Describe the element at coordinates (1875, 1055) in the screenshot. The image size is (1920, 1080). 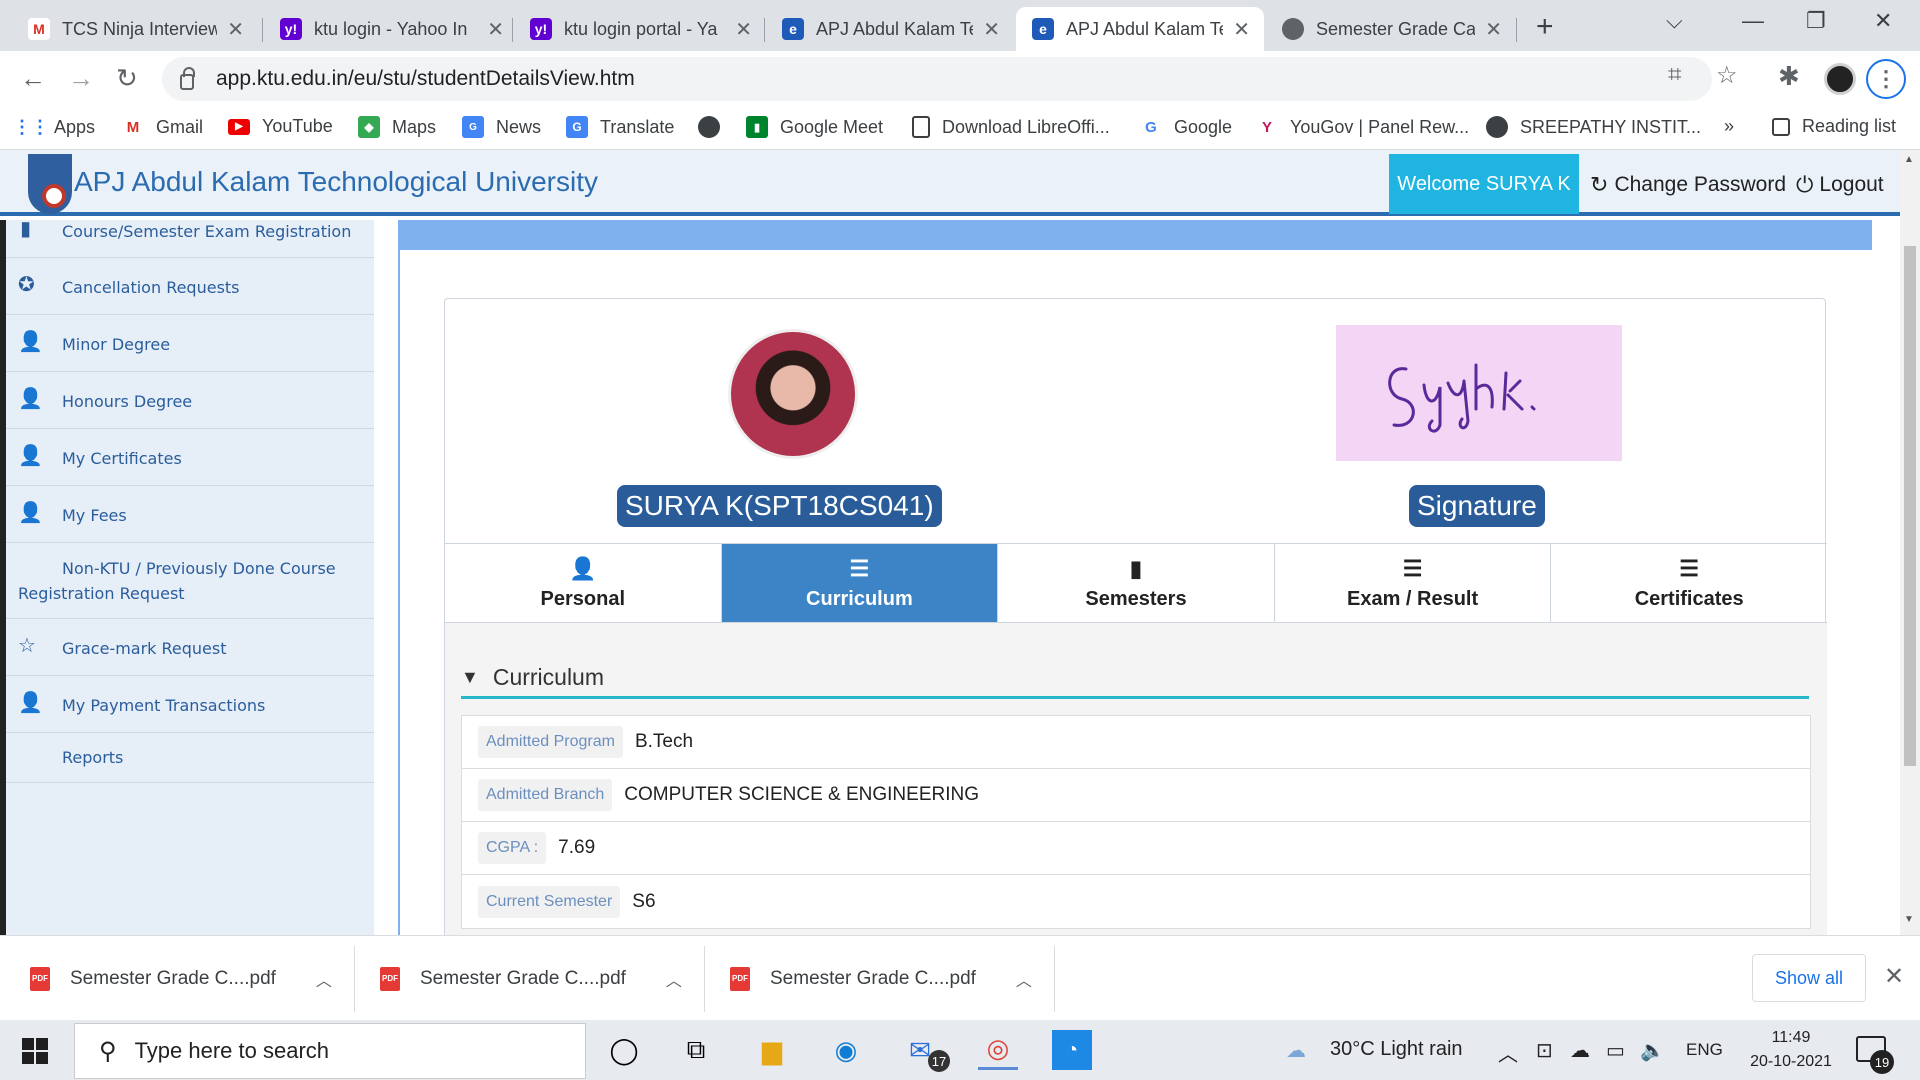
I see `notification-center-icon: 19` at that location.